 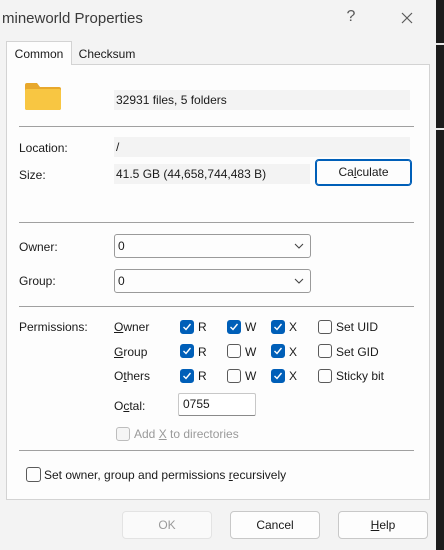 What do you see at coordinates (202, 376) in the screenshot?
I see `others-read-label: R` at bounding box center [202, 376].